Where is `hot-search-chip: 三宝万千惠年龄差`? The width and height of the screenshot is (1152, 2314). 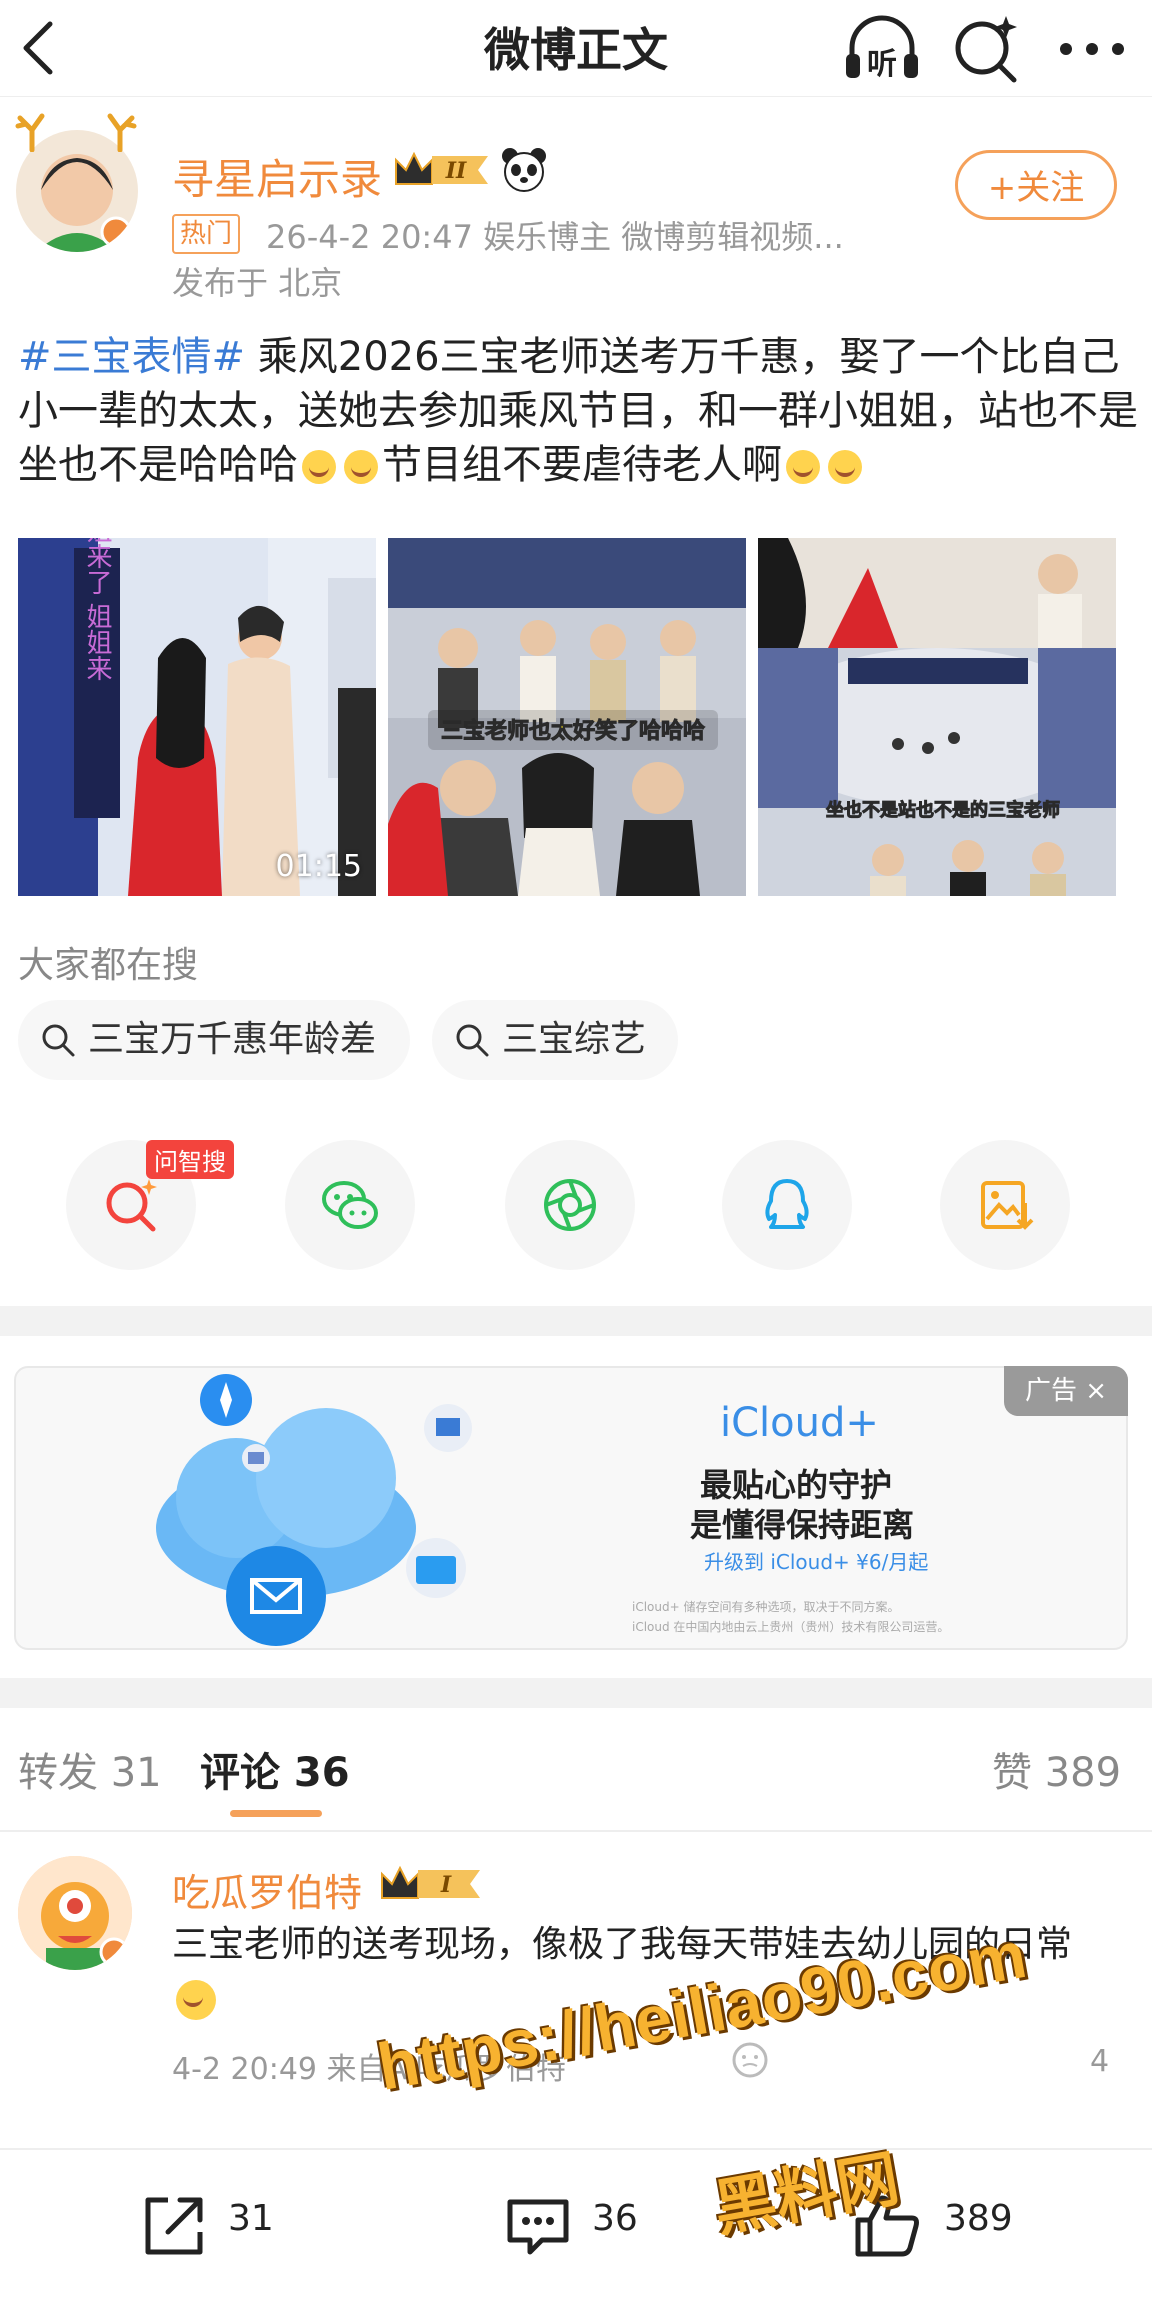
hot-search-chip: 三宝万千惠年龄差 is located at coordinates (214, 1040).